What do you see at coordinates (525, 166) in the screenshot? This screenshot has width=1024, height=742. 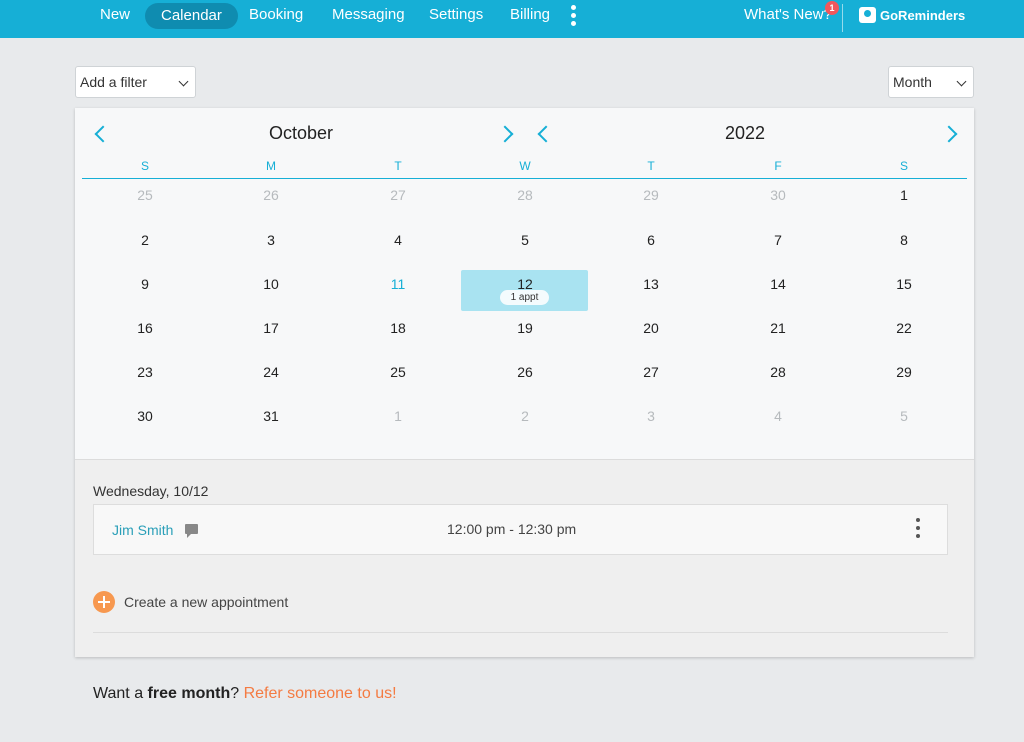 I see `weekday-label: W` at bounding box center [525, 166].